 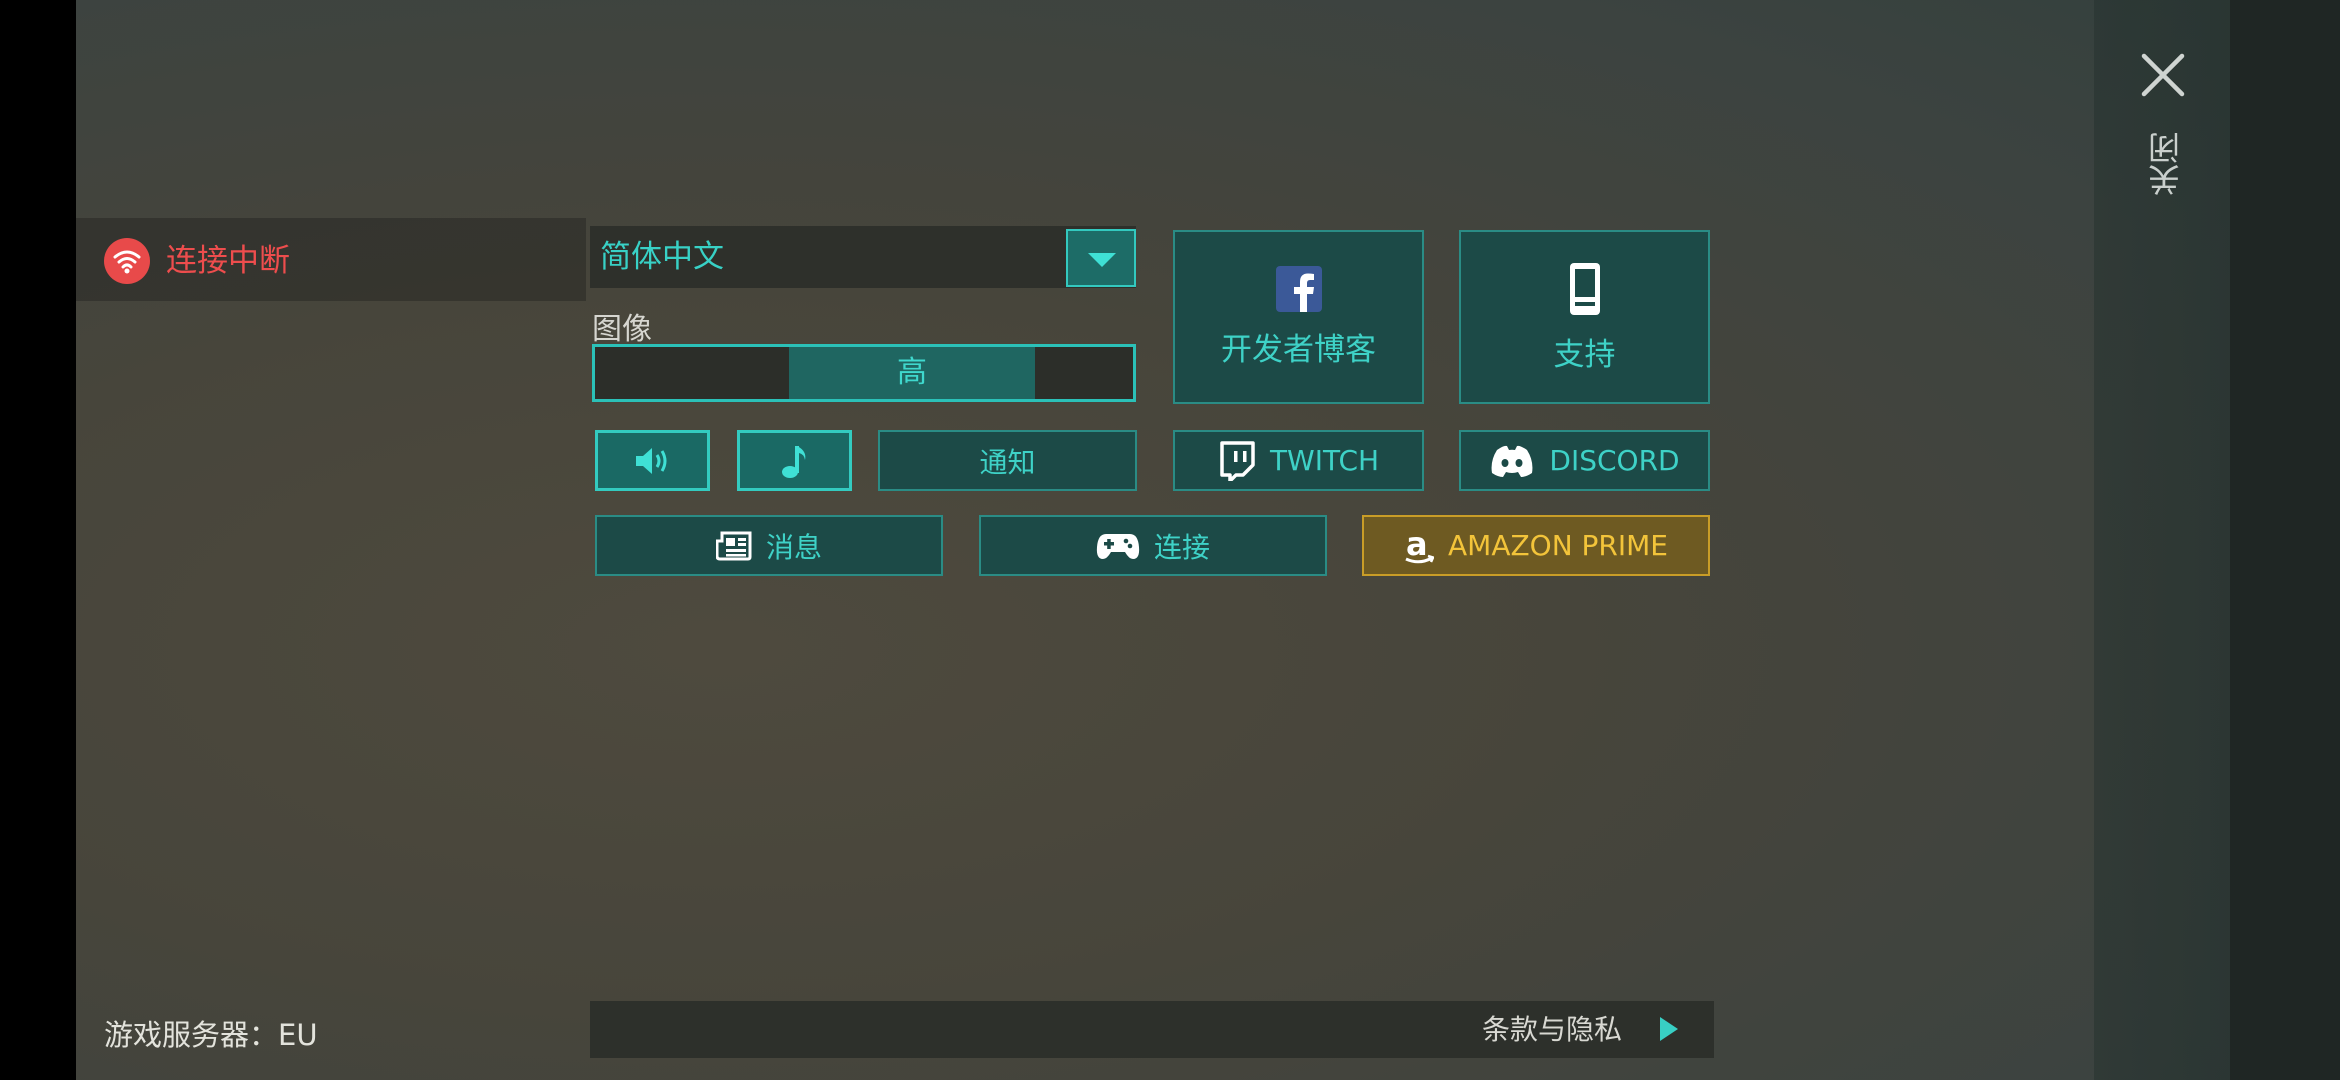 I want to click on connect-label: 连接, so click(x=1181, y=547).